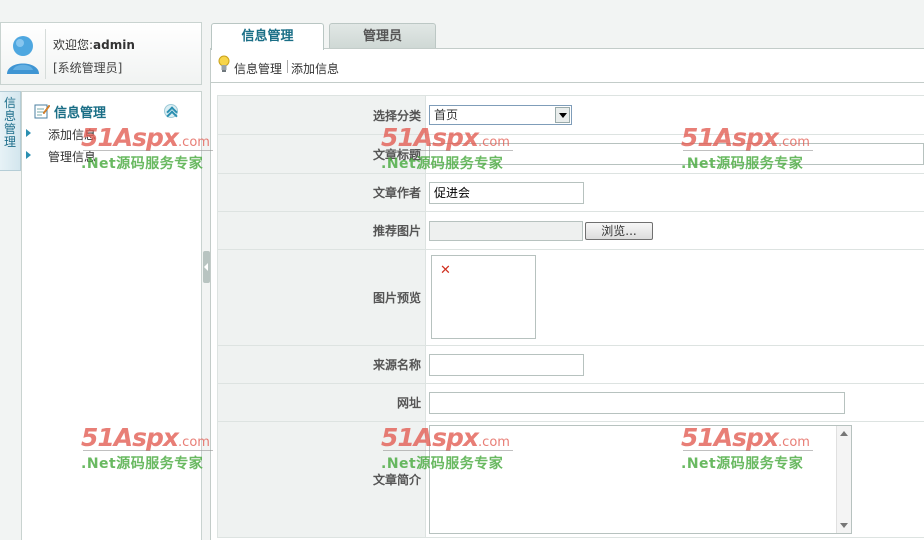  Describe the element at coordinates (23, 55) in the screenshot. I see `user-avatar-icon` at that location.